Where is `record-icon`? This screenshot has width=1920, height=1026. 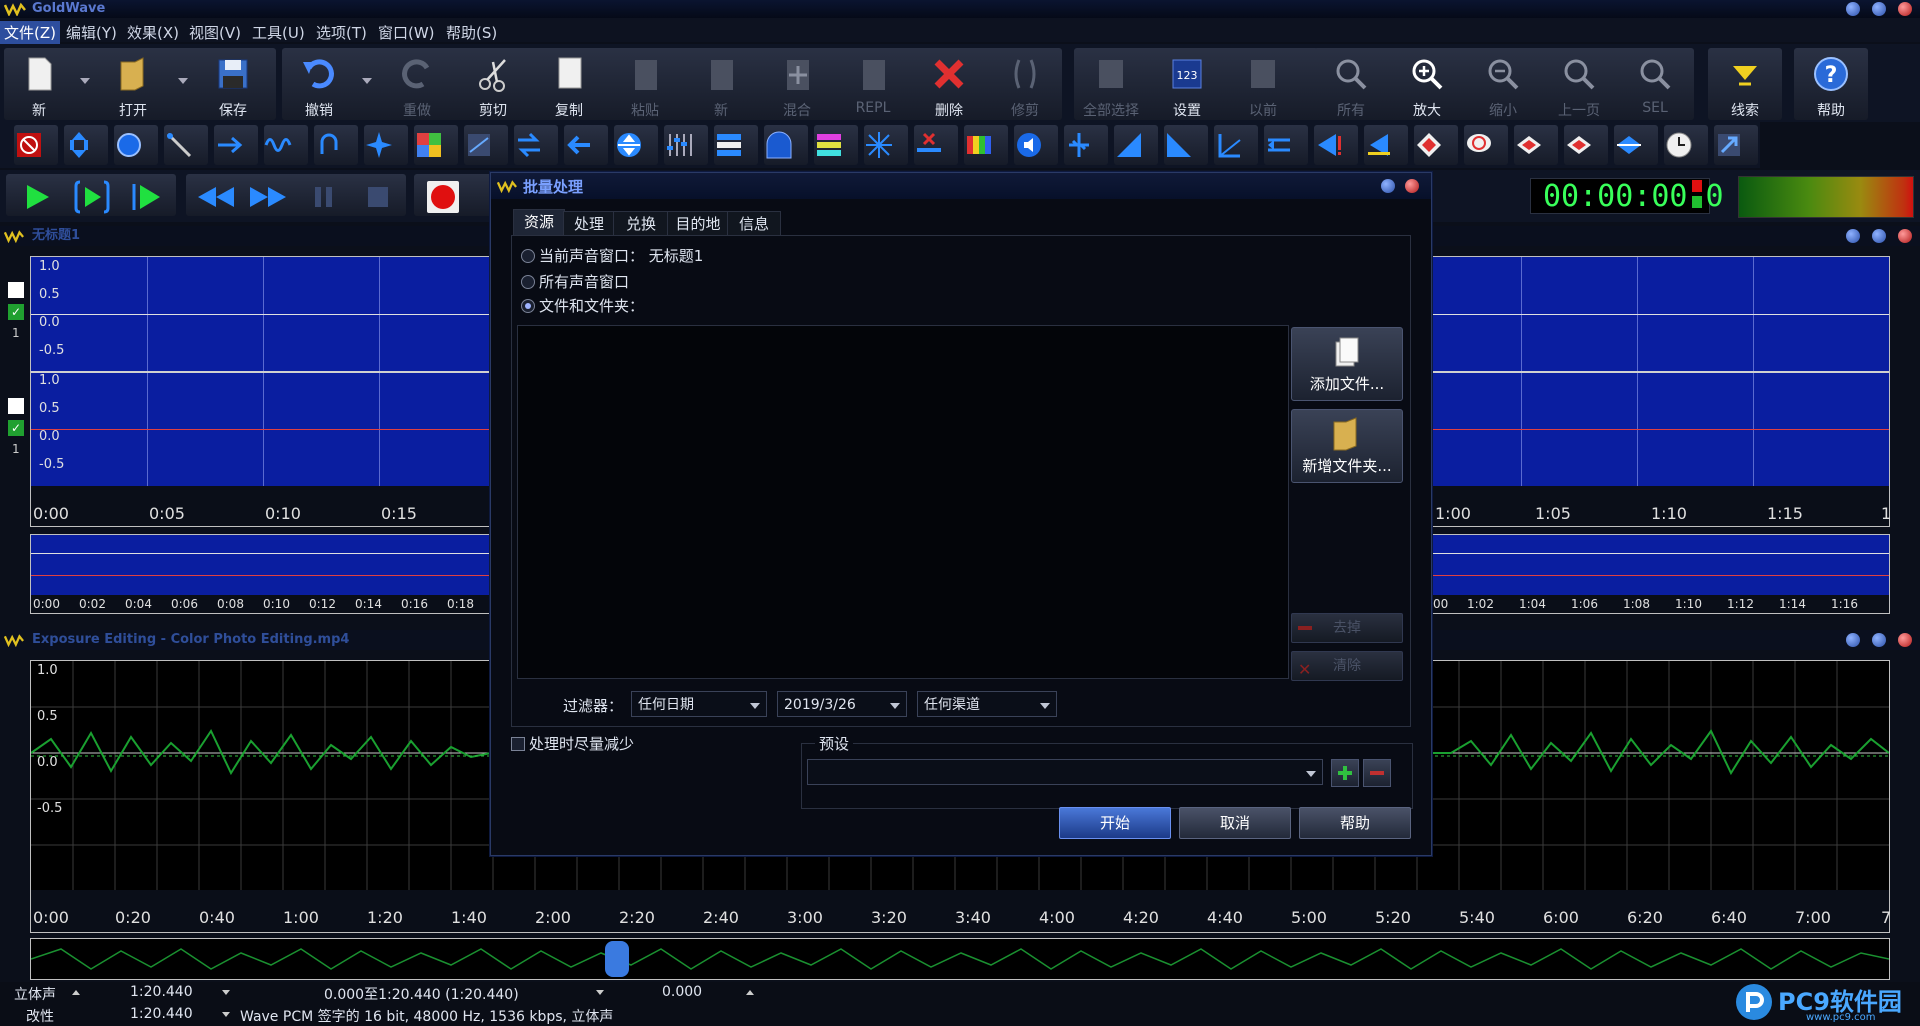 record-icon is located at coordinates (443, 197).